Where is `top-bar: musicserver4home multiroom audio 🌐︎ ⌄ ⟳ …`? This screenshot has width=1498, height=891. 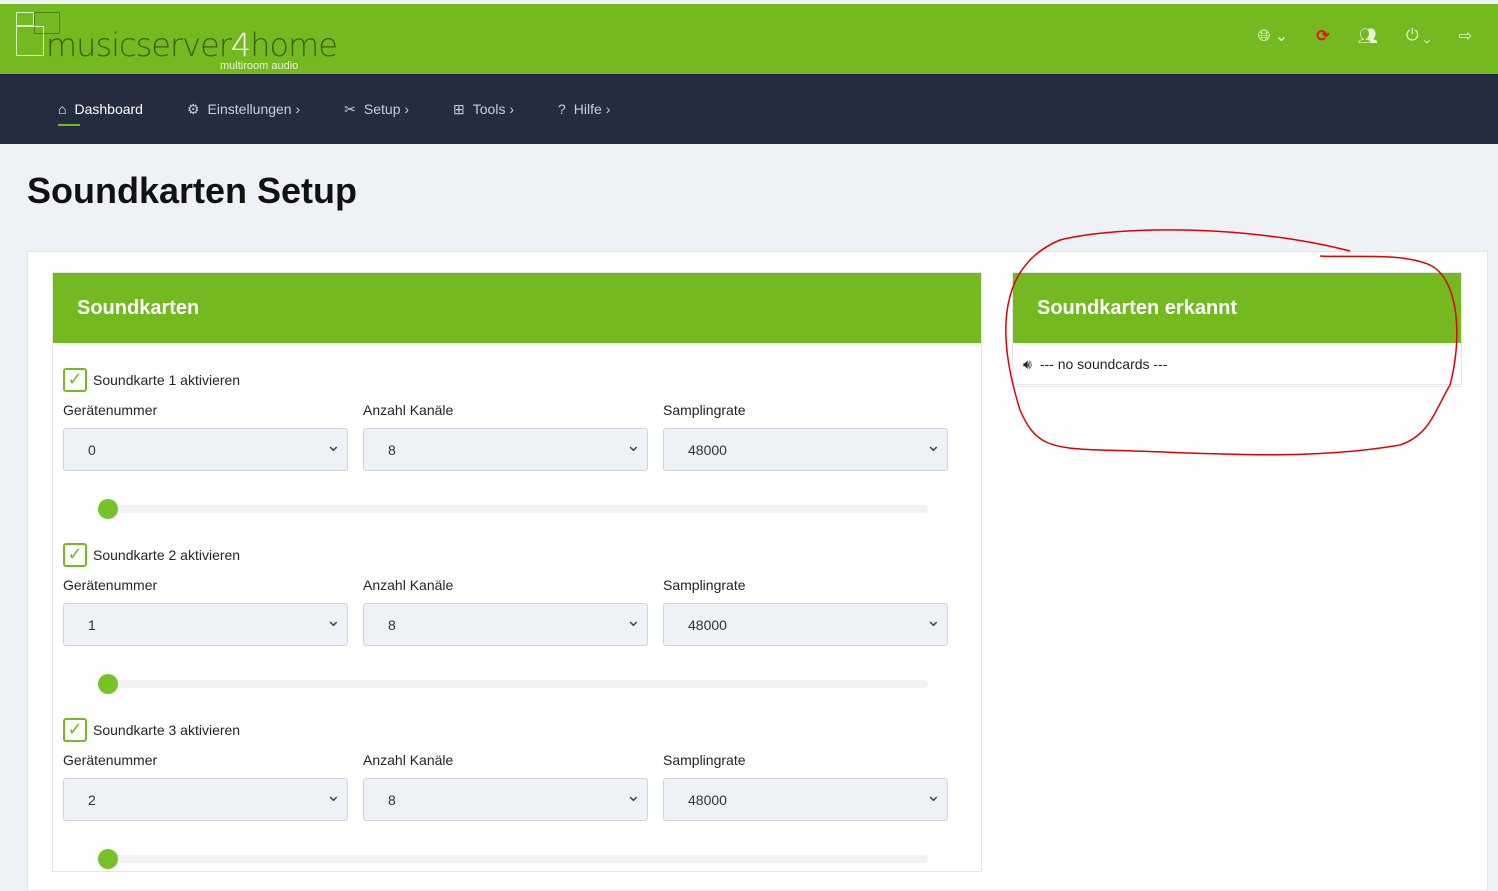
top-bar: musicserver4home multiroom audio 🌐︎ ⌄ ⟳ … is located at coordinates (749, 39).